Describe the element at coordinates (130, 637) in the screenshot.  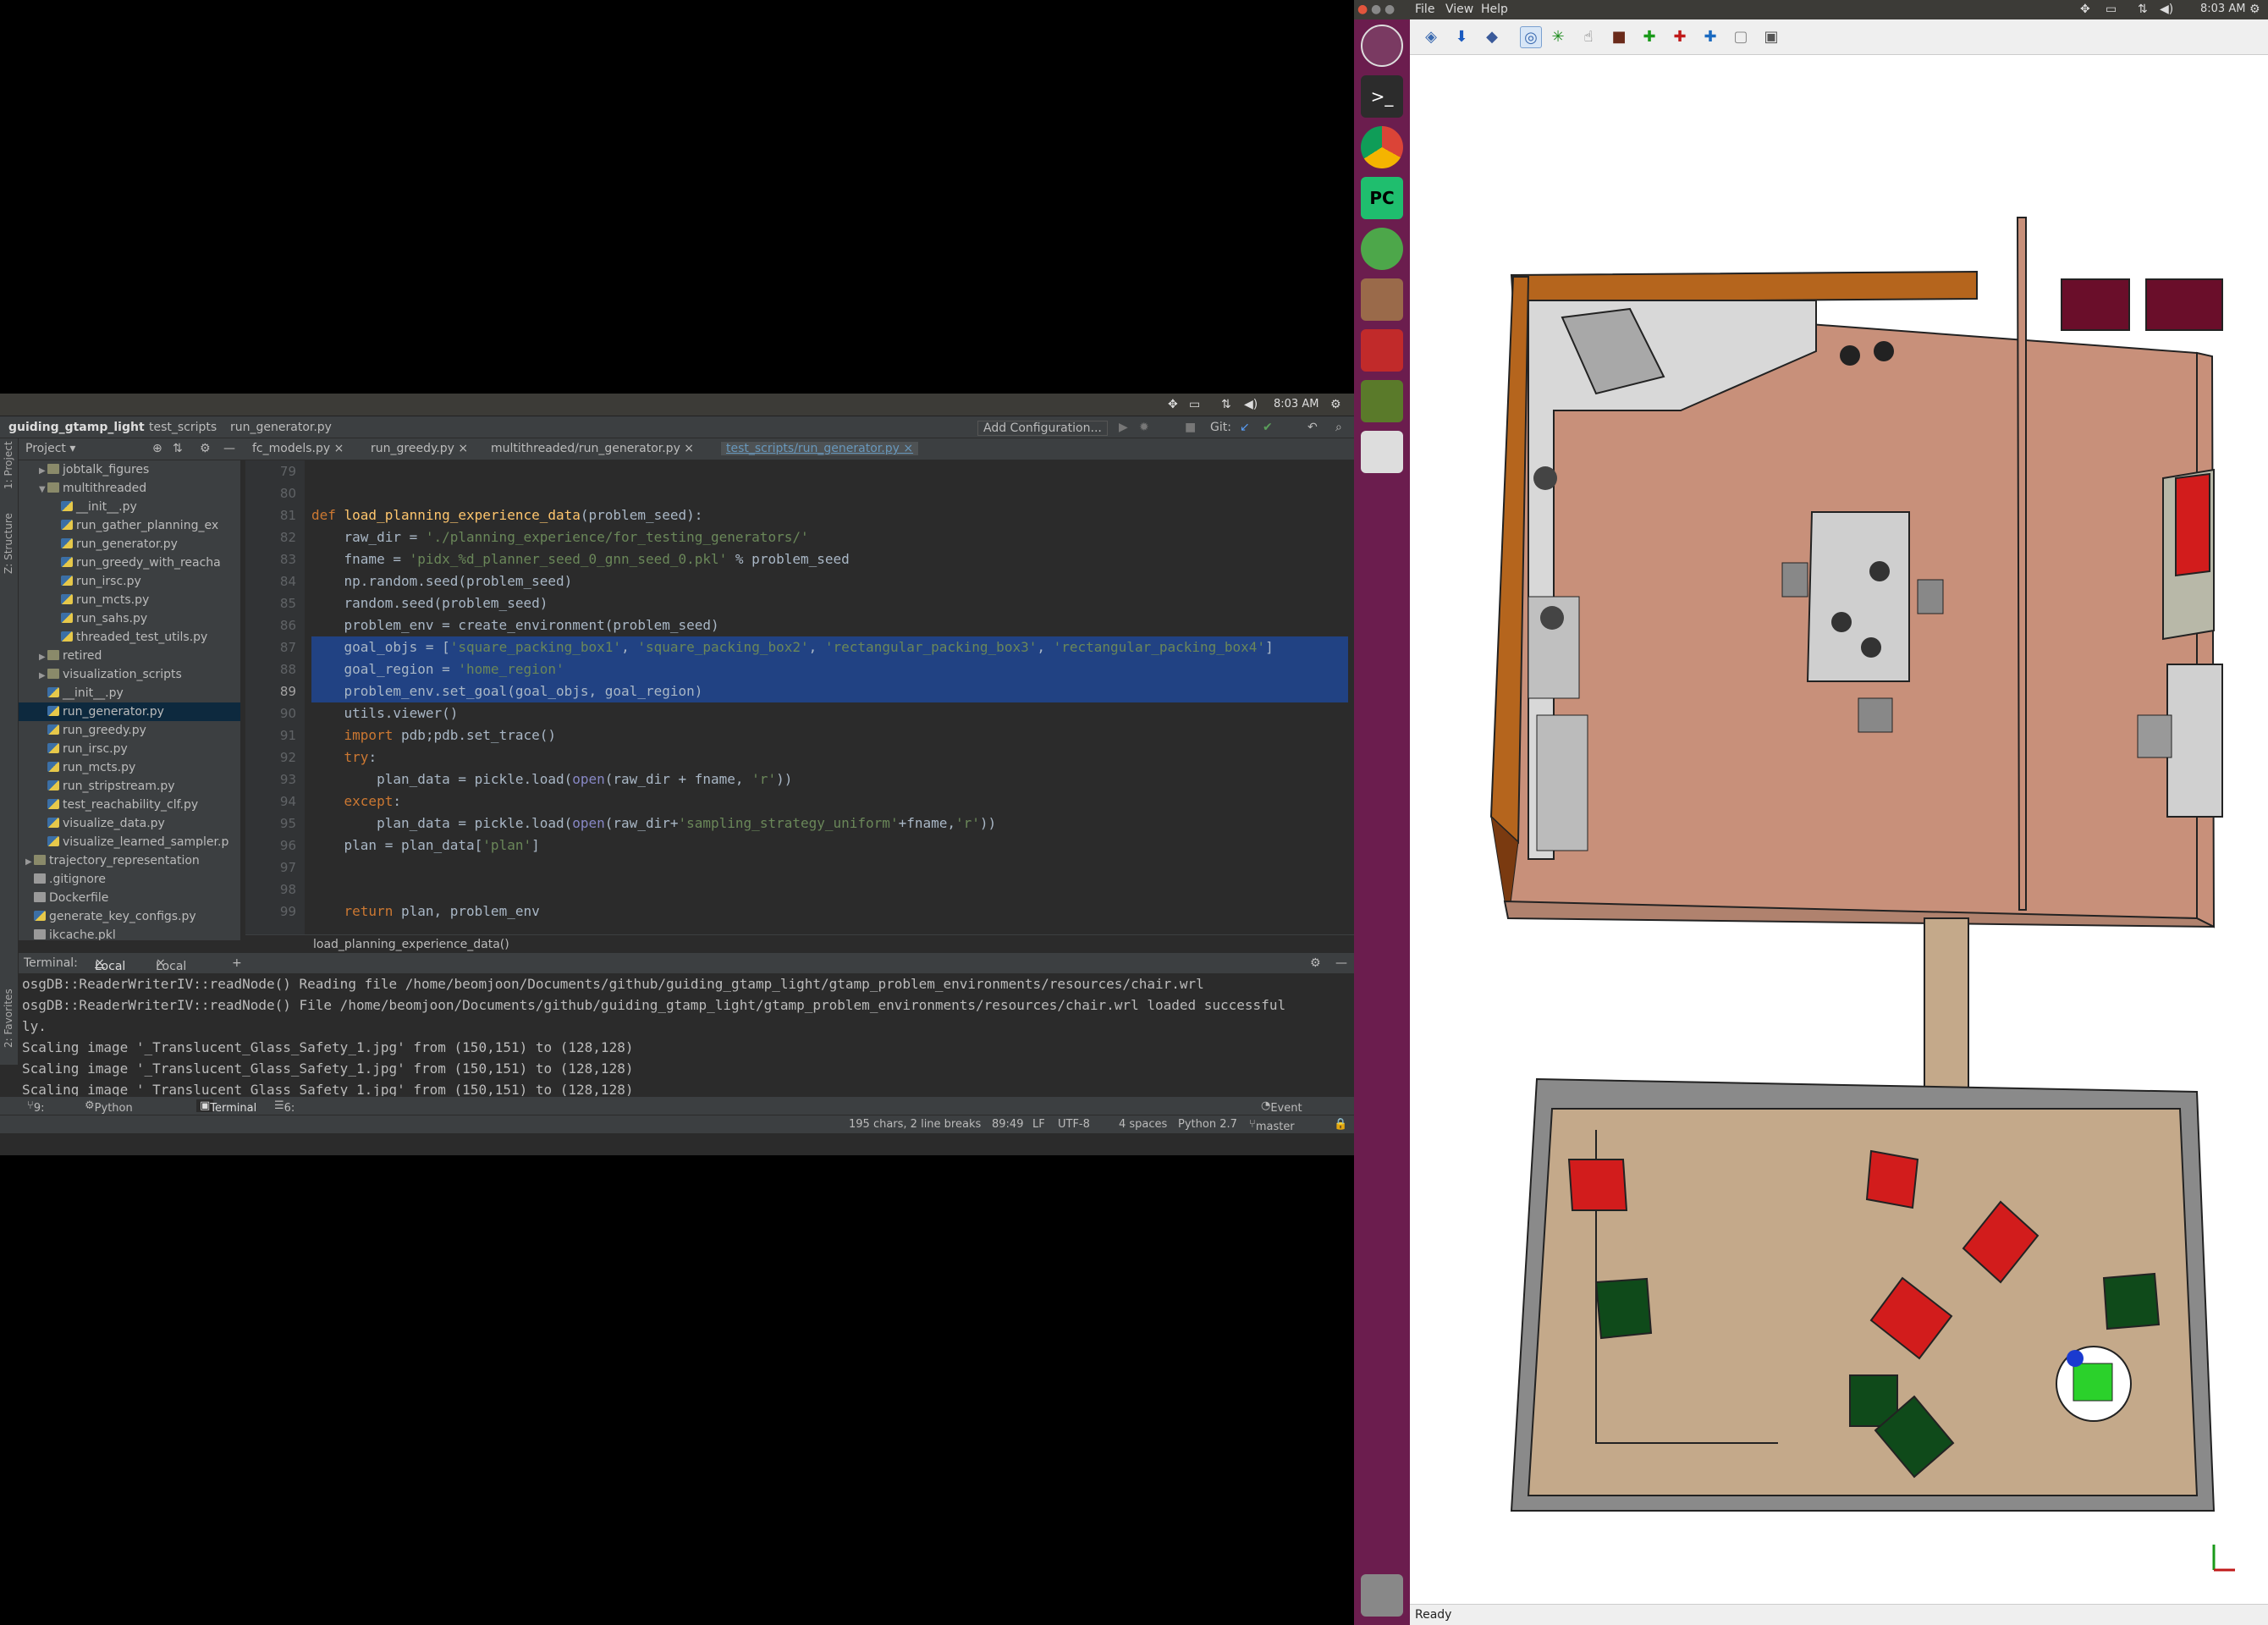
I see `tree-item: threaded_test_utils.py` at that location.